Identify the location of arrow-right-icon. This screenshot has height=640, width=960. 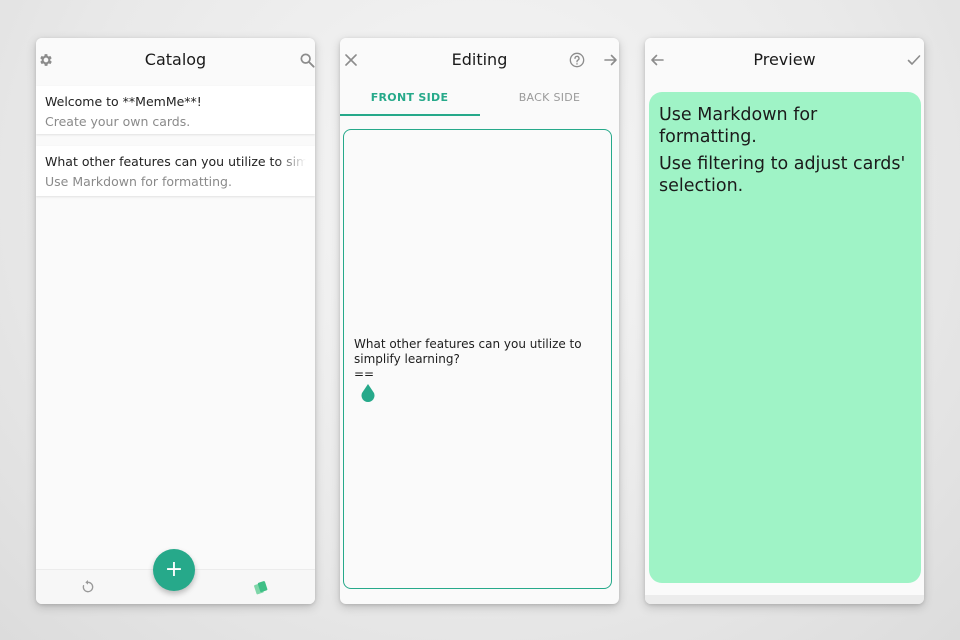
(611, 60).